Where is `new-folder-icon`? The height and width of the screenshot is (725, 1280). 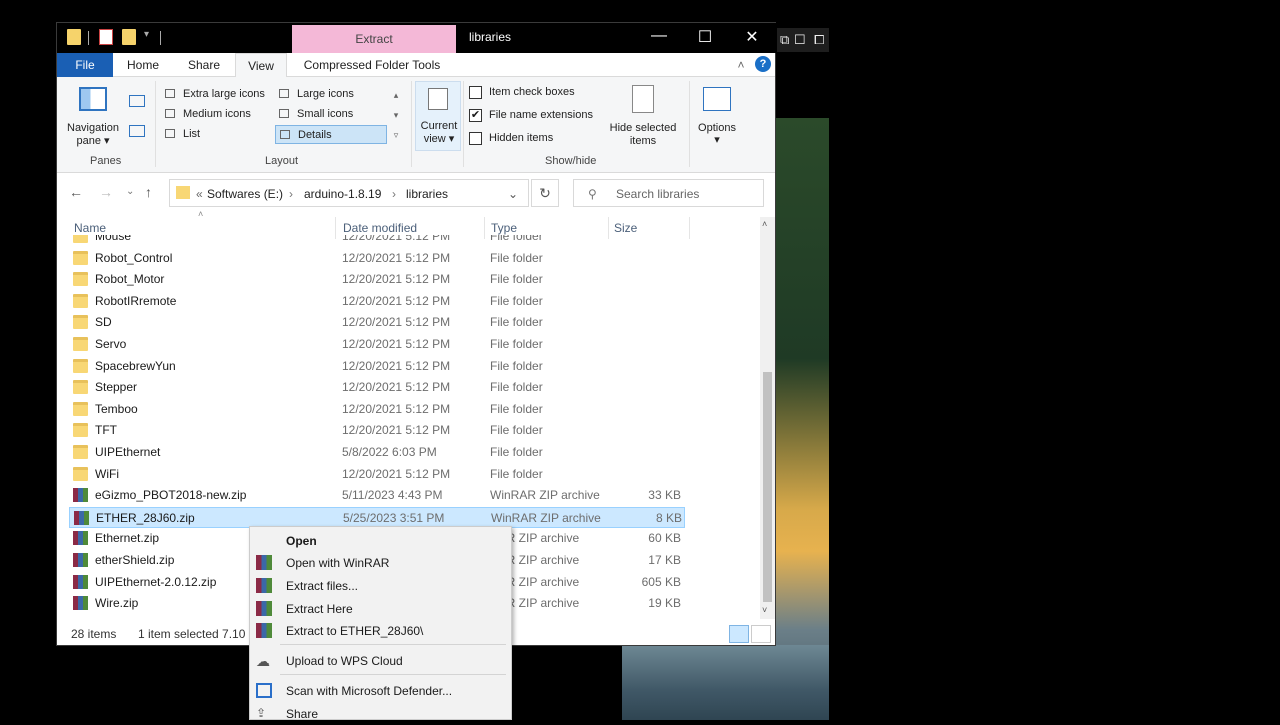 new-folder-icon is located at coordinates (129, 37).